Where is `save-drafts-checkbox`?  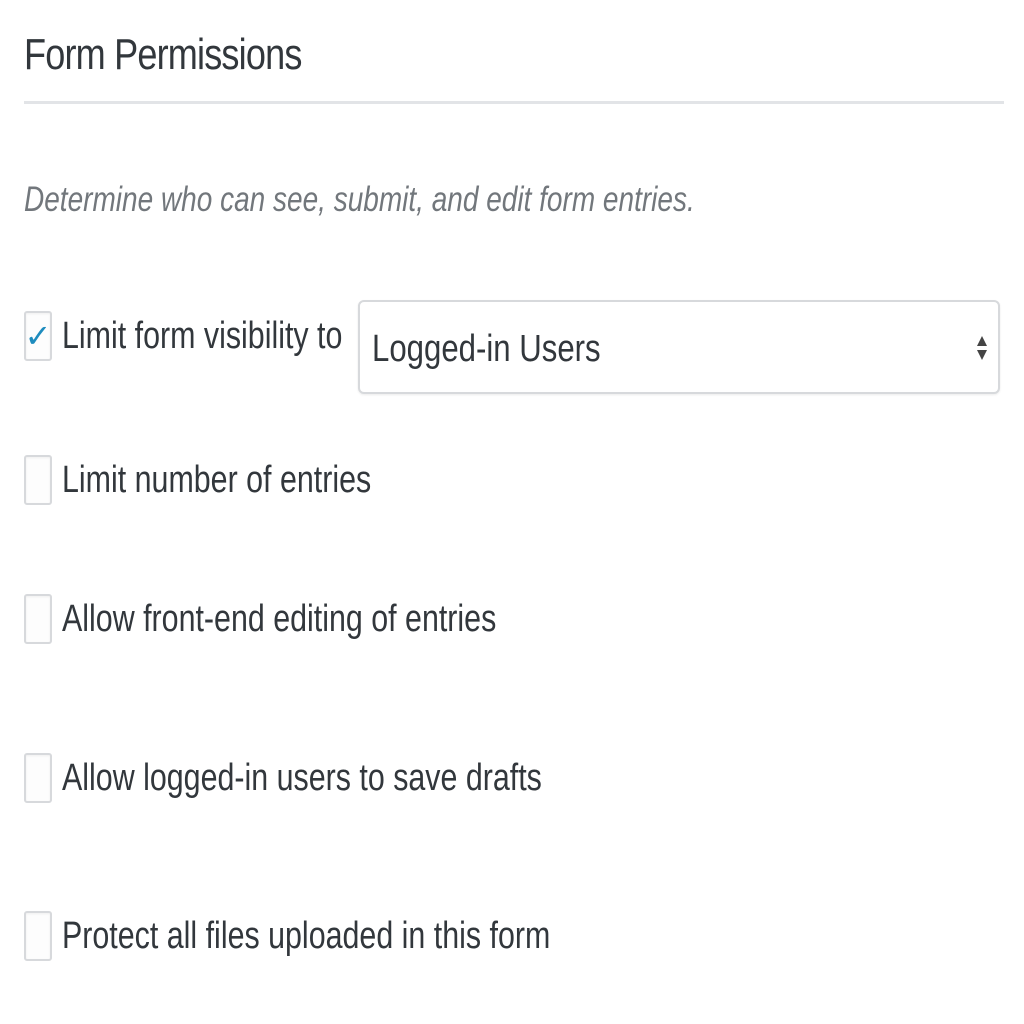
save-drafts-checkbox is located at coordinates (38, 778).